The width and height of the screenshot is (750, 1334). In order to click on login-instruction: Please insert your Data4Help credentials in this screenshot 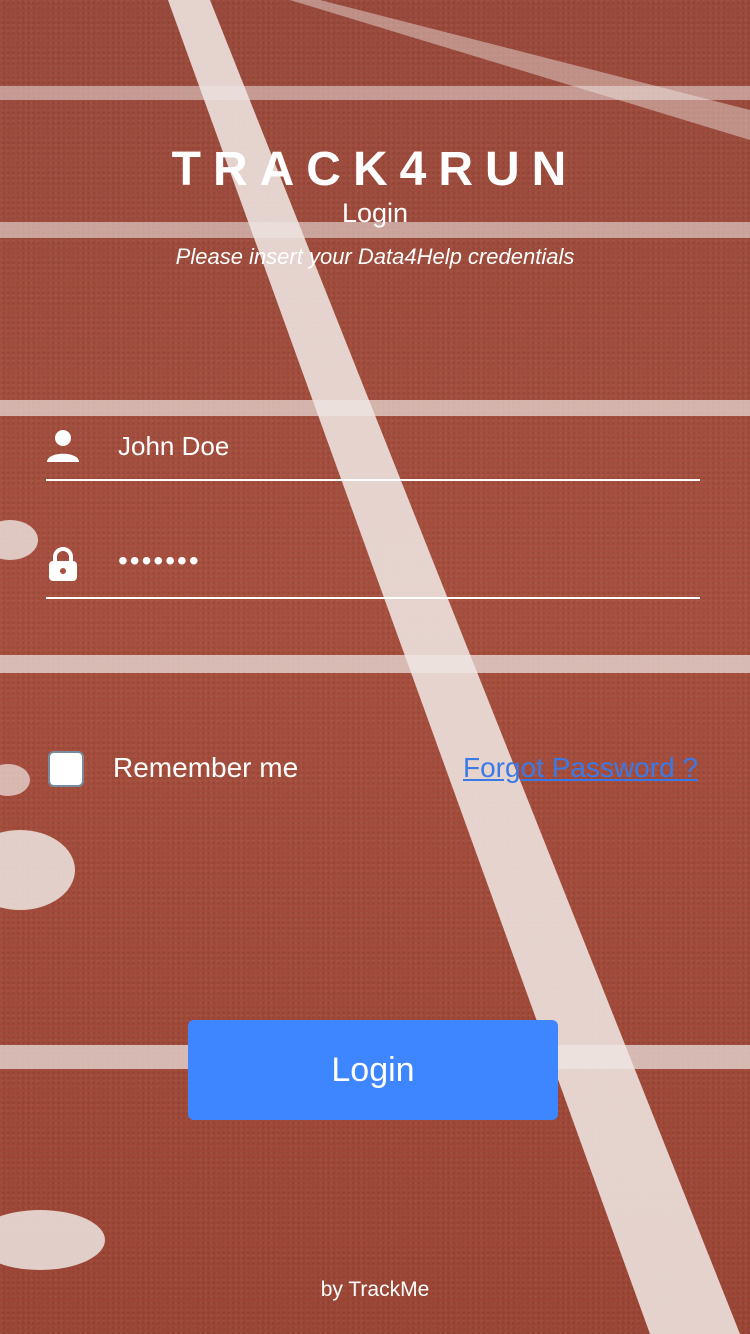, I will do `click(375, 256)`.